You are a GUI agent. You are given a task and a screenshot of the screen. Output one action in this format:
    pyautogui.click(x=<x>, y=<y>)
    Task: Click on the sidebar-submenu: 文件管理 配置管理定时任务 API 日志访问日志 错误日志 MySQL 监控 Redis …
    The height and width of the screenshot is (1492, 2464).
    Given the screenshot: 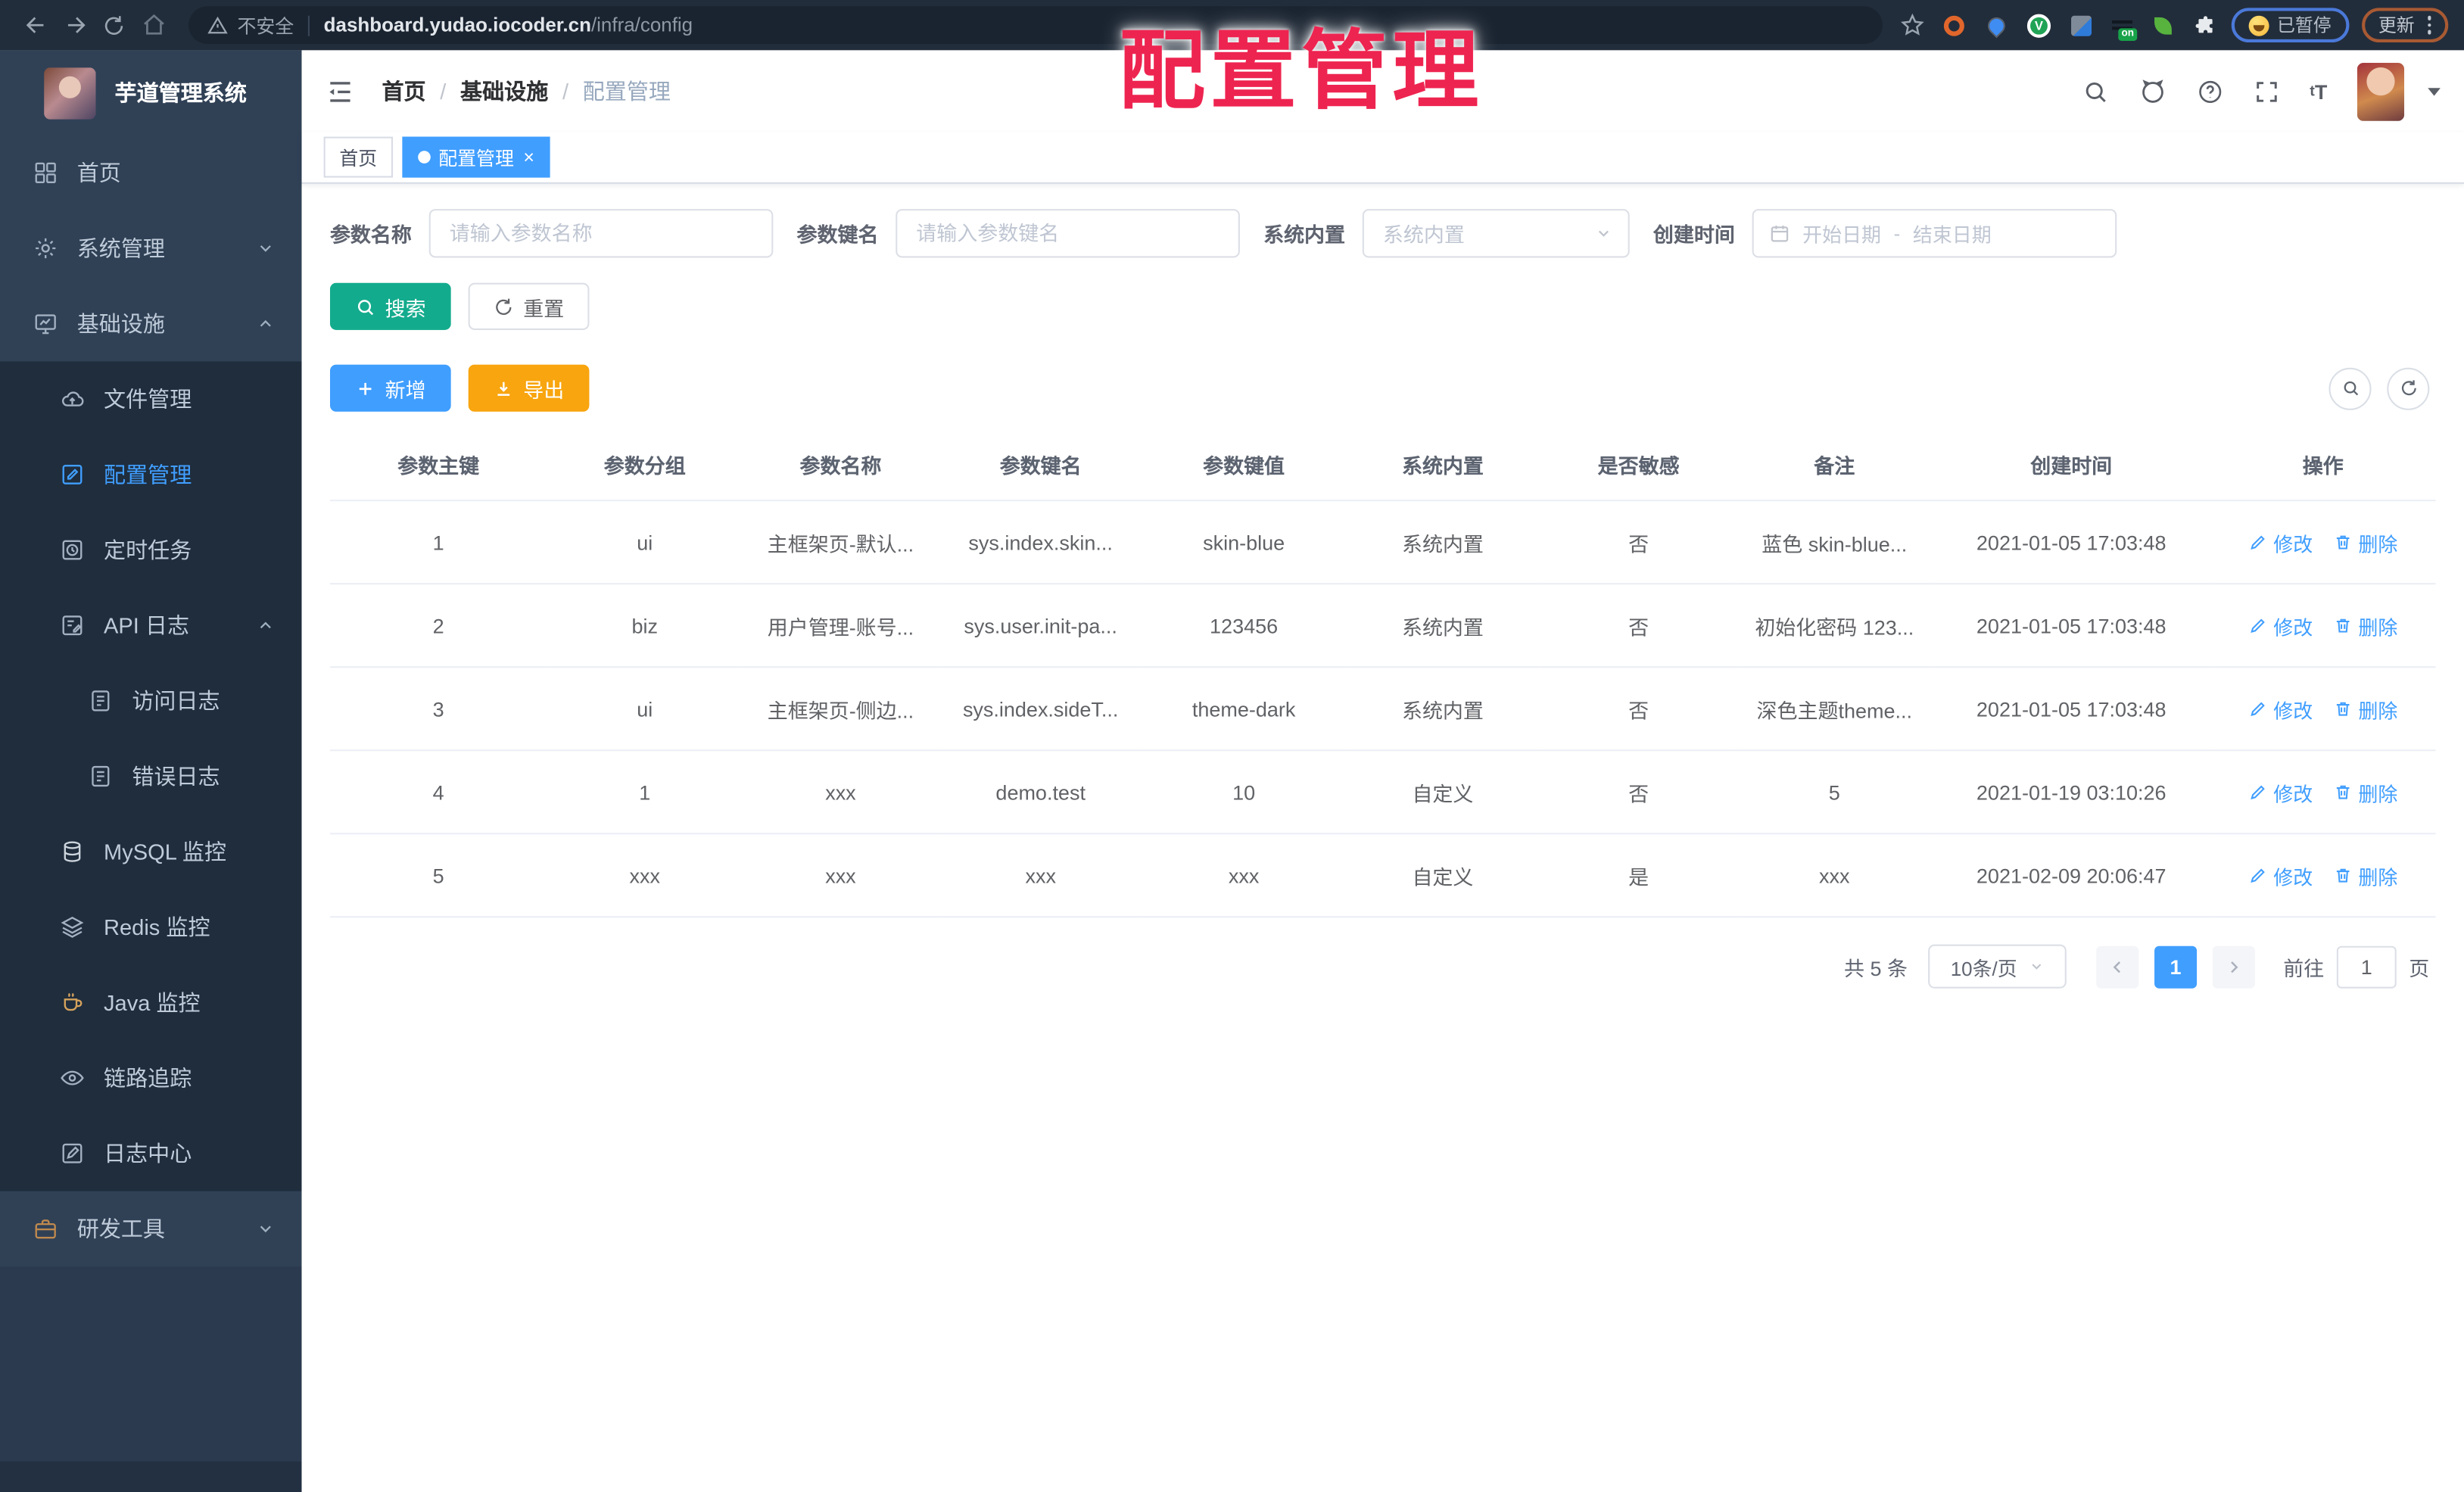 What is the action you would take?
    pyautogui.click(x=151, y=776)
    